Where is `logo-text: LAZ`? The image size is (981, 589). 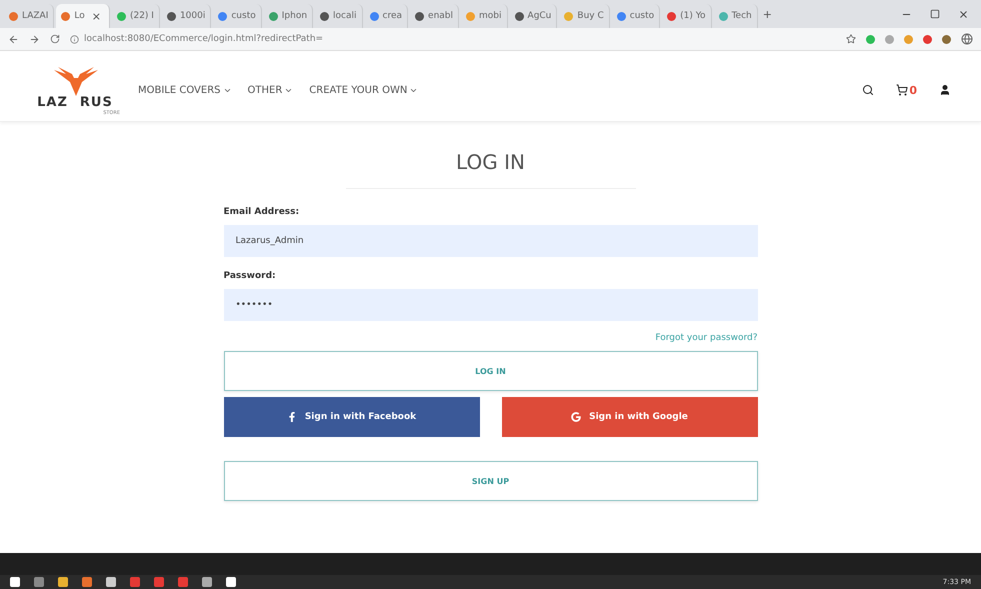 logo-text: LAZ is located at coordinates (52, 102).